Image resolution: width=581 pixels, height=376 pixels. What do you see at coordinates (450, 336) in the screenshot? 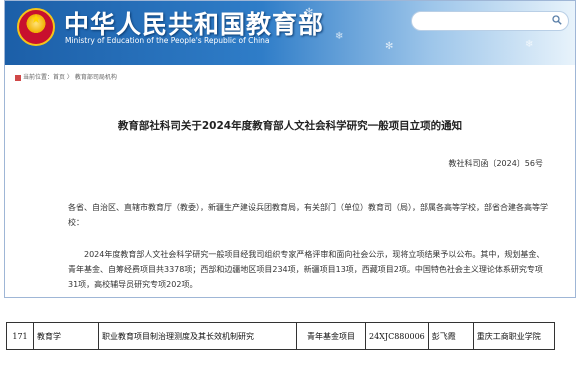
I see `person-cell: 彭飞霞` at bounding box center [450, 336].